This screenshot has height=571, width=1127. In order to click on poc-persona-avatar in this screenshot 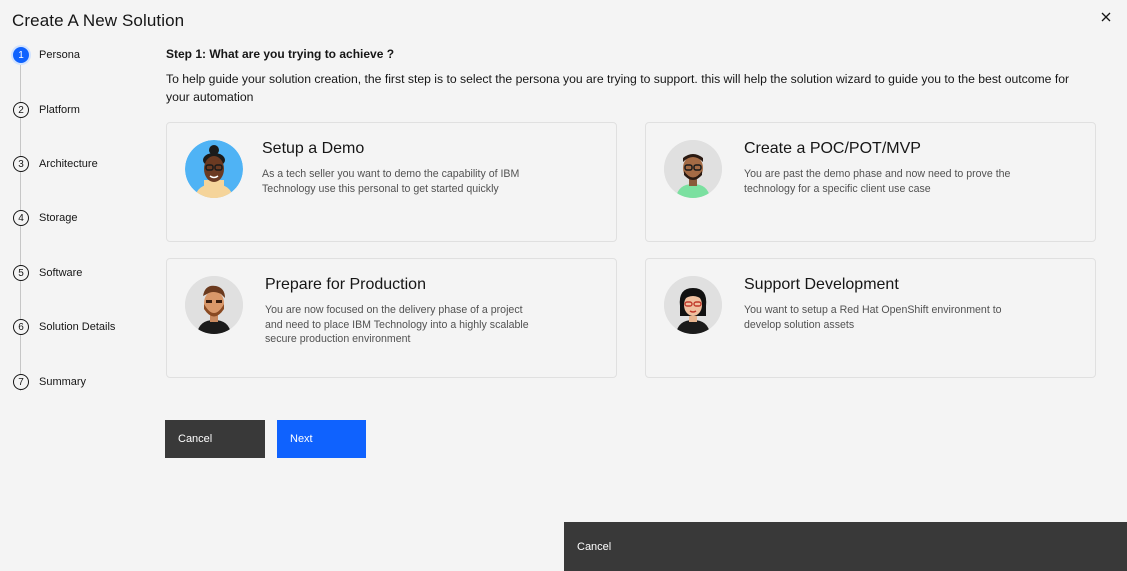, I will do `click(693, 169)`.